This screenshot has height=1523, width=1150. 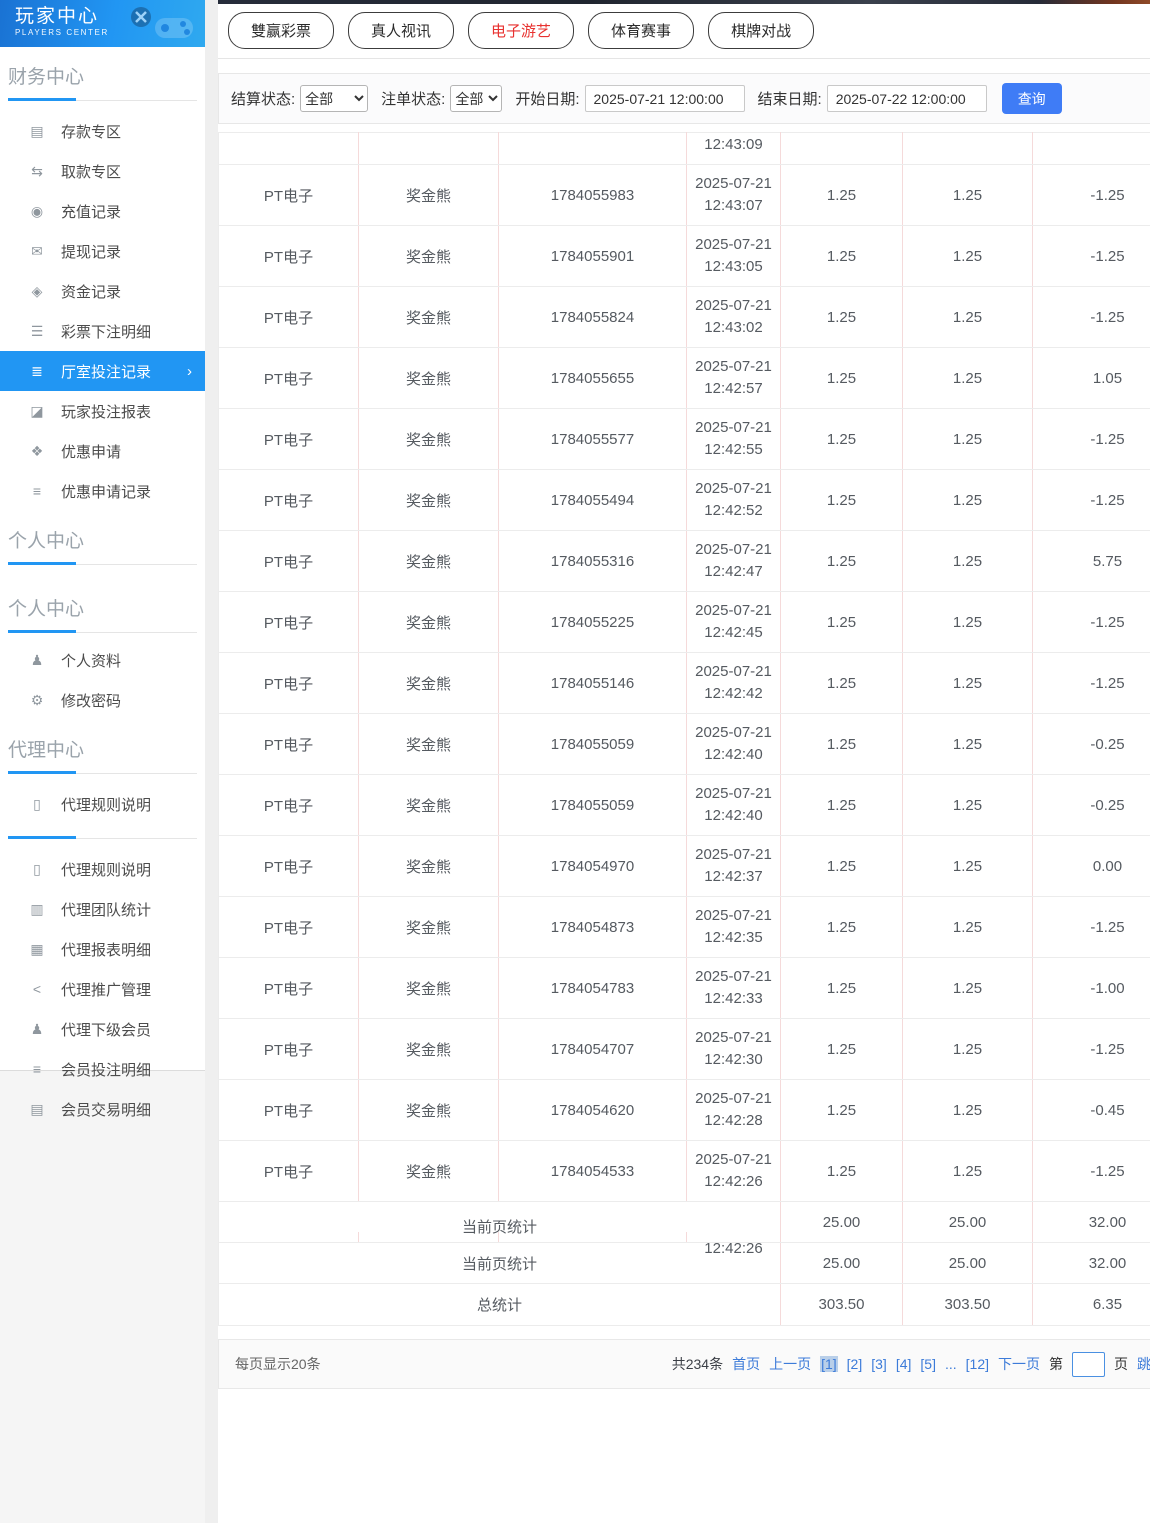 What do you see at coordinates (841, 148) in the screenshot?
I see `cell-bet` at bounding box center [841, 148].